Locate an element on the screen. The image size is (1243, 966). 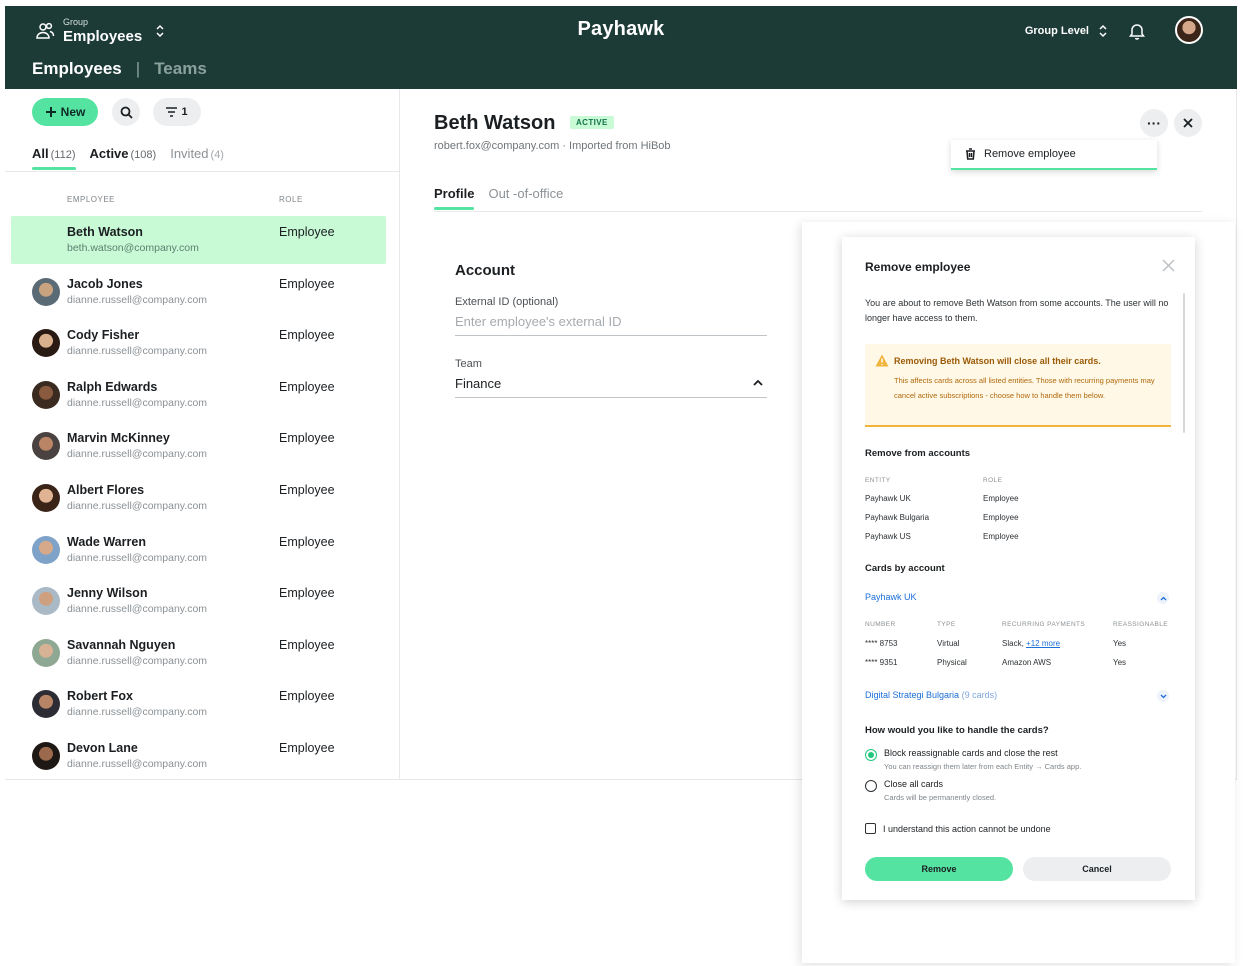
tab-profile: Profile is located at coordinates (454, 193).